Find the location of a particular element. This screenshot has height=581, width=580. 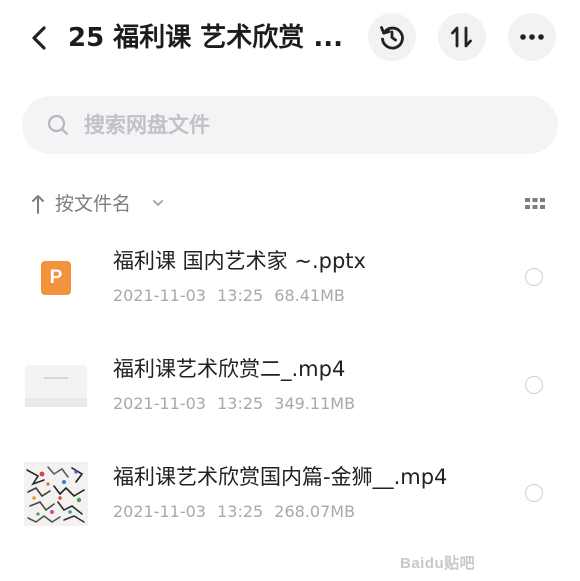

file-name: 福利课艺术欣赏二_.mp4 is located at coordinates (229, 369).